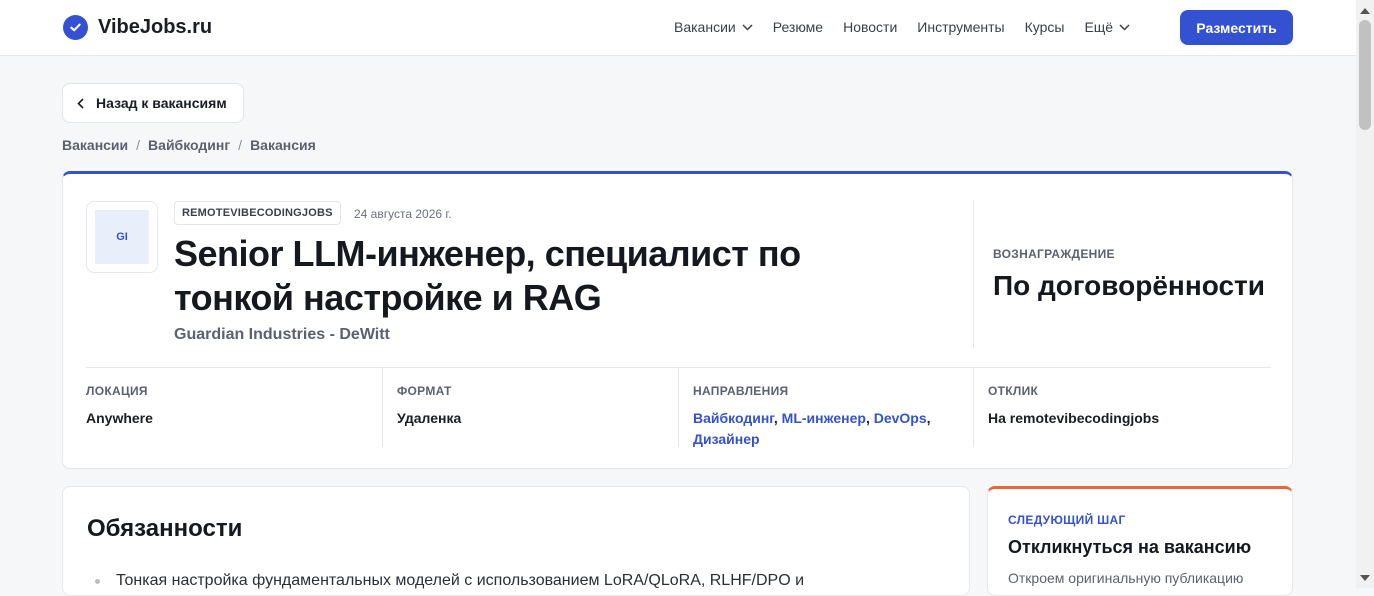  What do you see at coordinates (1099, 27) in the screenshot?
I see `nav-more-label: Ещё` at bounding box center [1099, 27].